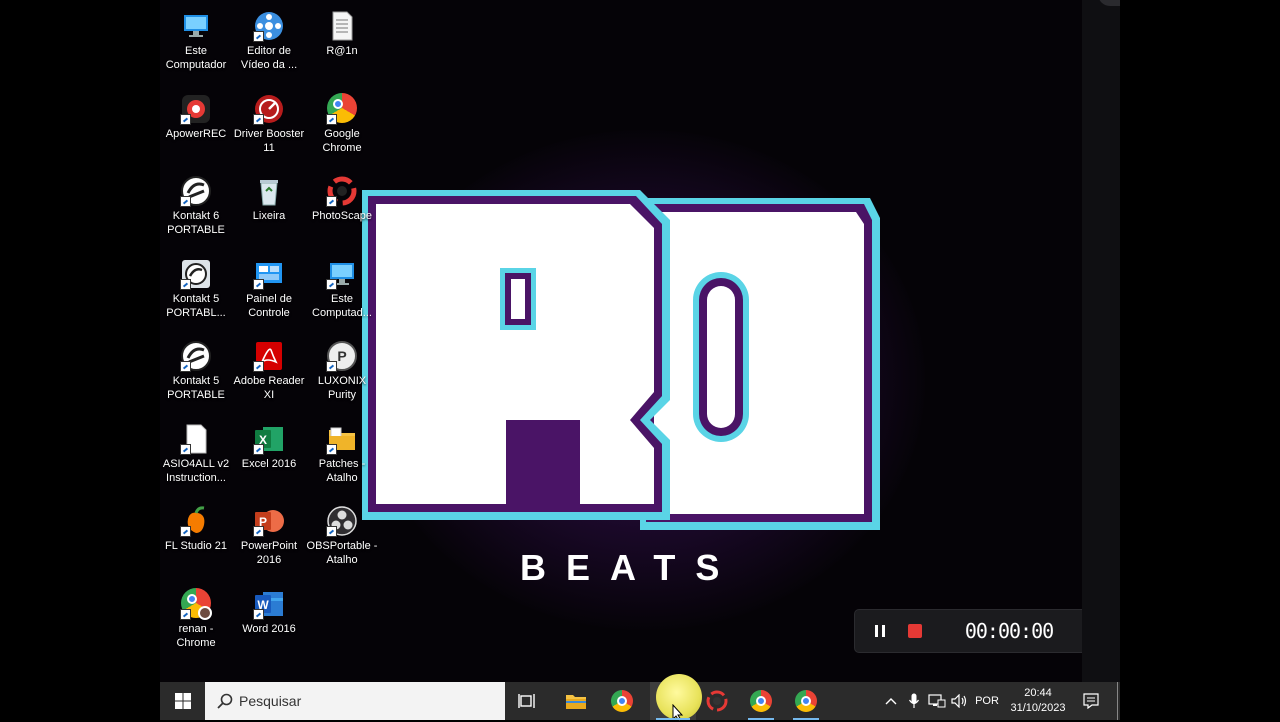 The height and width of the screenshot is (722, 1280). I want to click on taskbar-active-app, so click(676, 698).